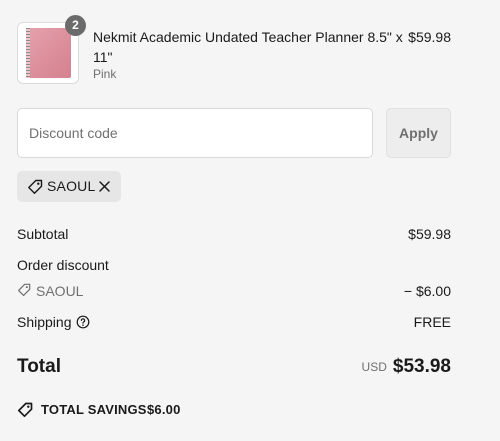  What do you see at coordinates (71, 186) in the screenshot?
I see `applied-discount-code: SAOUL` at bounding box center [71, 186].